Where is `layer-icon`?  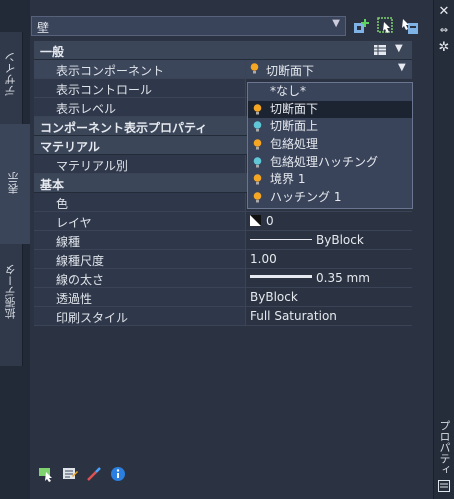 layer-icon is located at coordinates (255, 220).